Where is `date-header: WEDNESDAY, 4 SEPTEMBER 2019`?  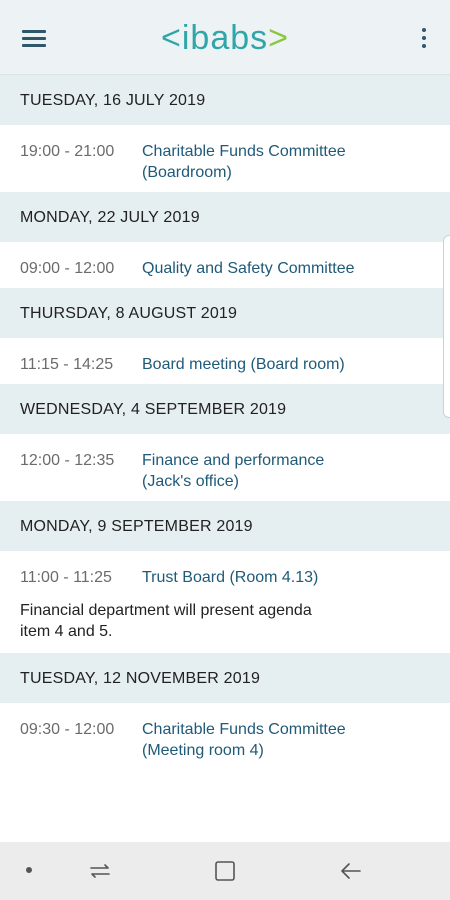 date-header: WEDNESDAY, 4 SEPTEMBER 2019 is located at coordinates (225, 409).